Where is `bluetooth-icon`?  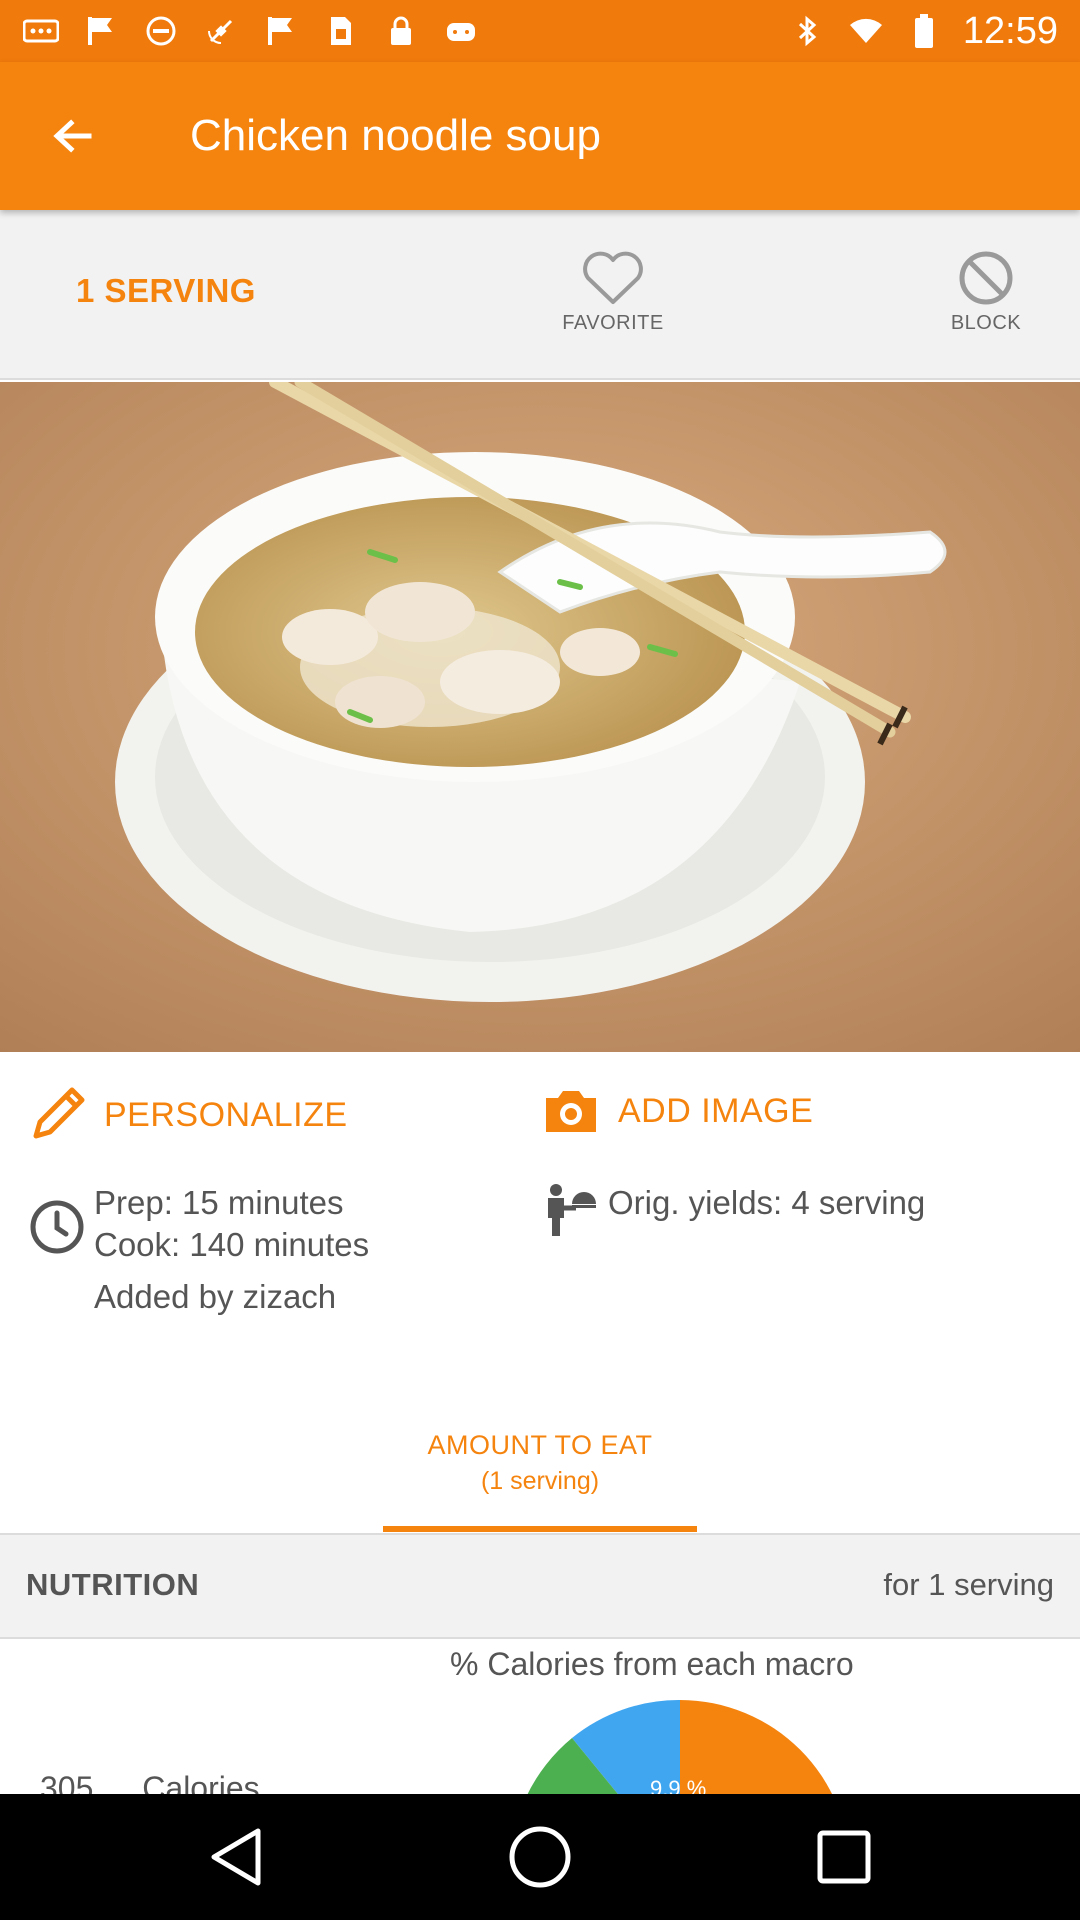
bluetooth-icon is located at coordinates (808, 31).